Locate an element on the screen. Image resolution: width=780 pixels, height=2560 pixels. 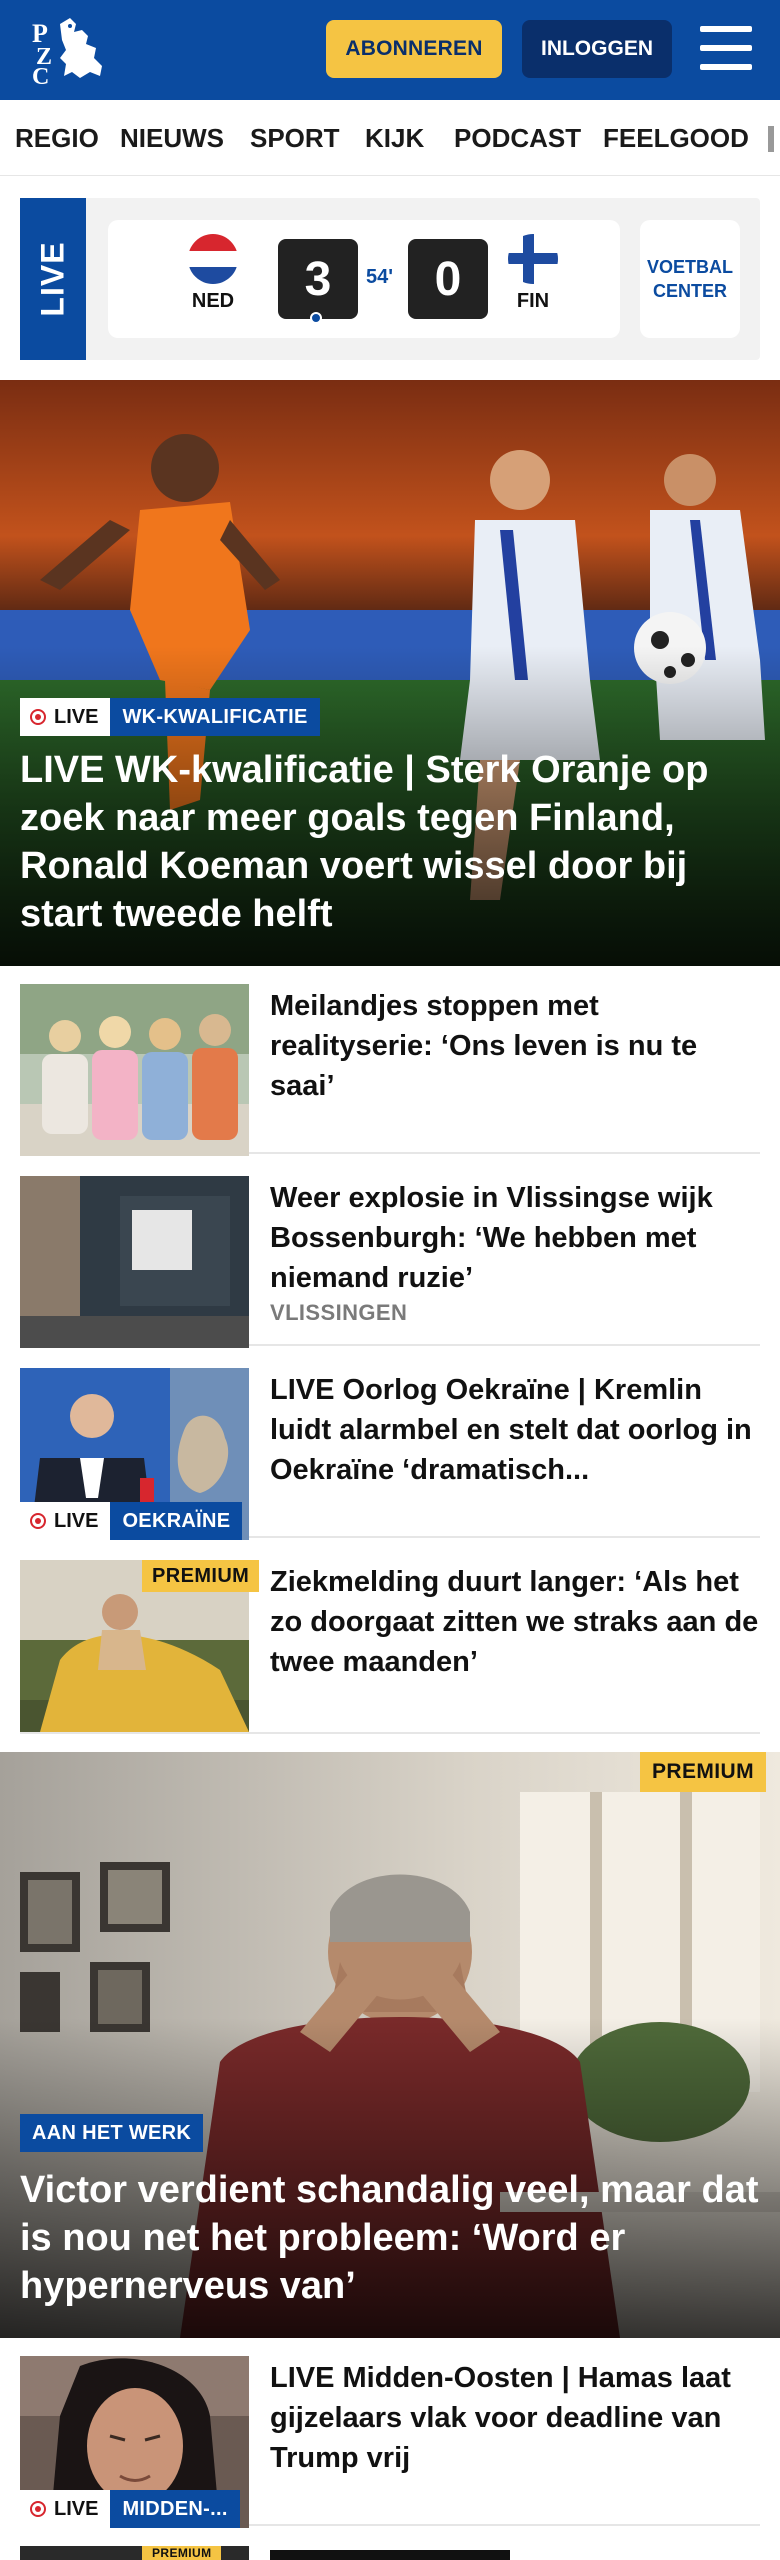
finland-flag-icon is located at coordinates (533, 259).